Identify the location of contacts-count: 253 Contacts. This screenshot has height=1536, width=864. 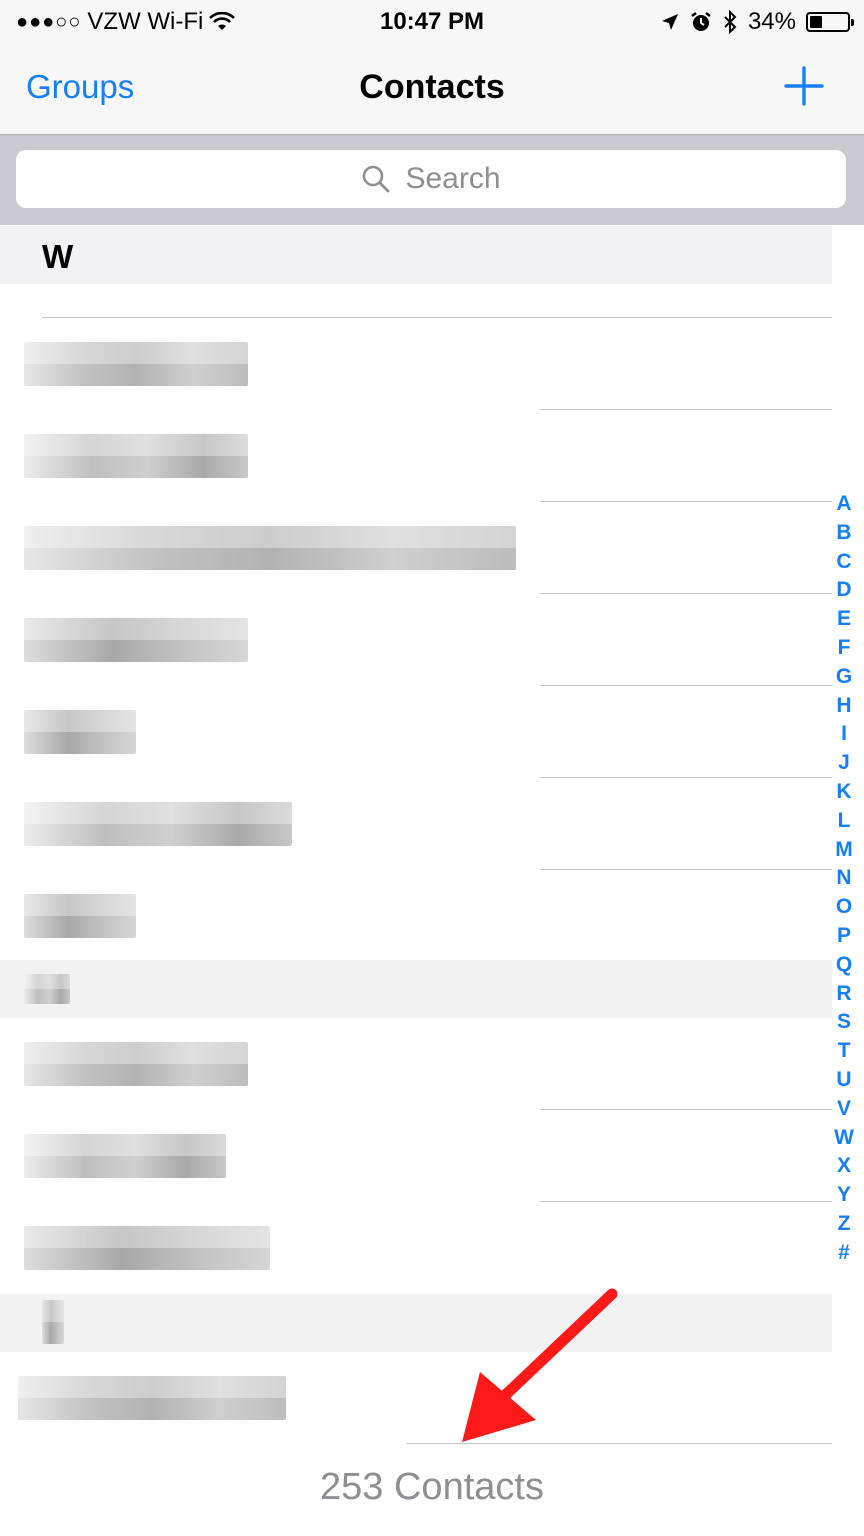
(432, 1487).